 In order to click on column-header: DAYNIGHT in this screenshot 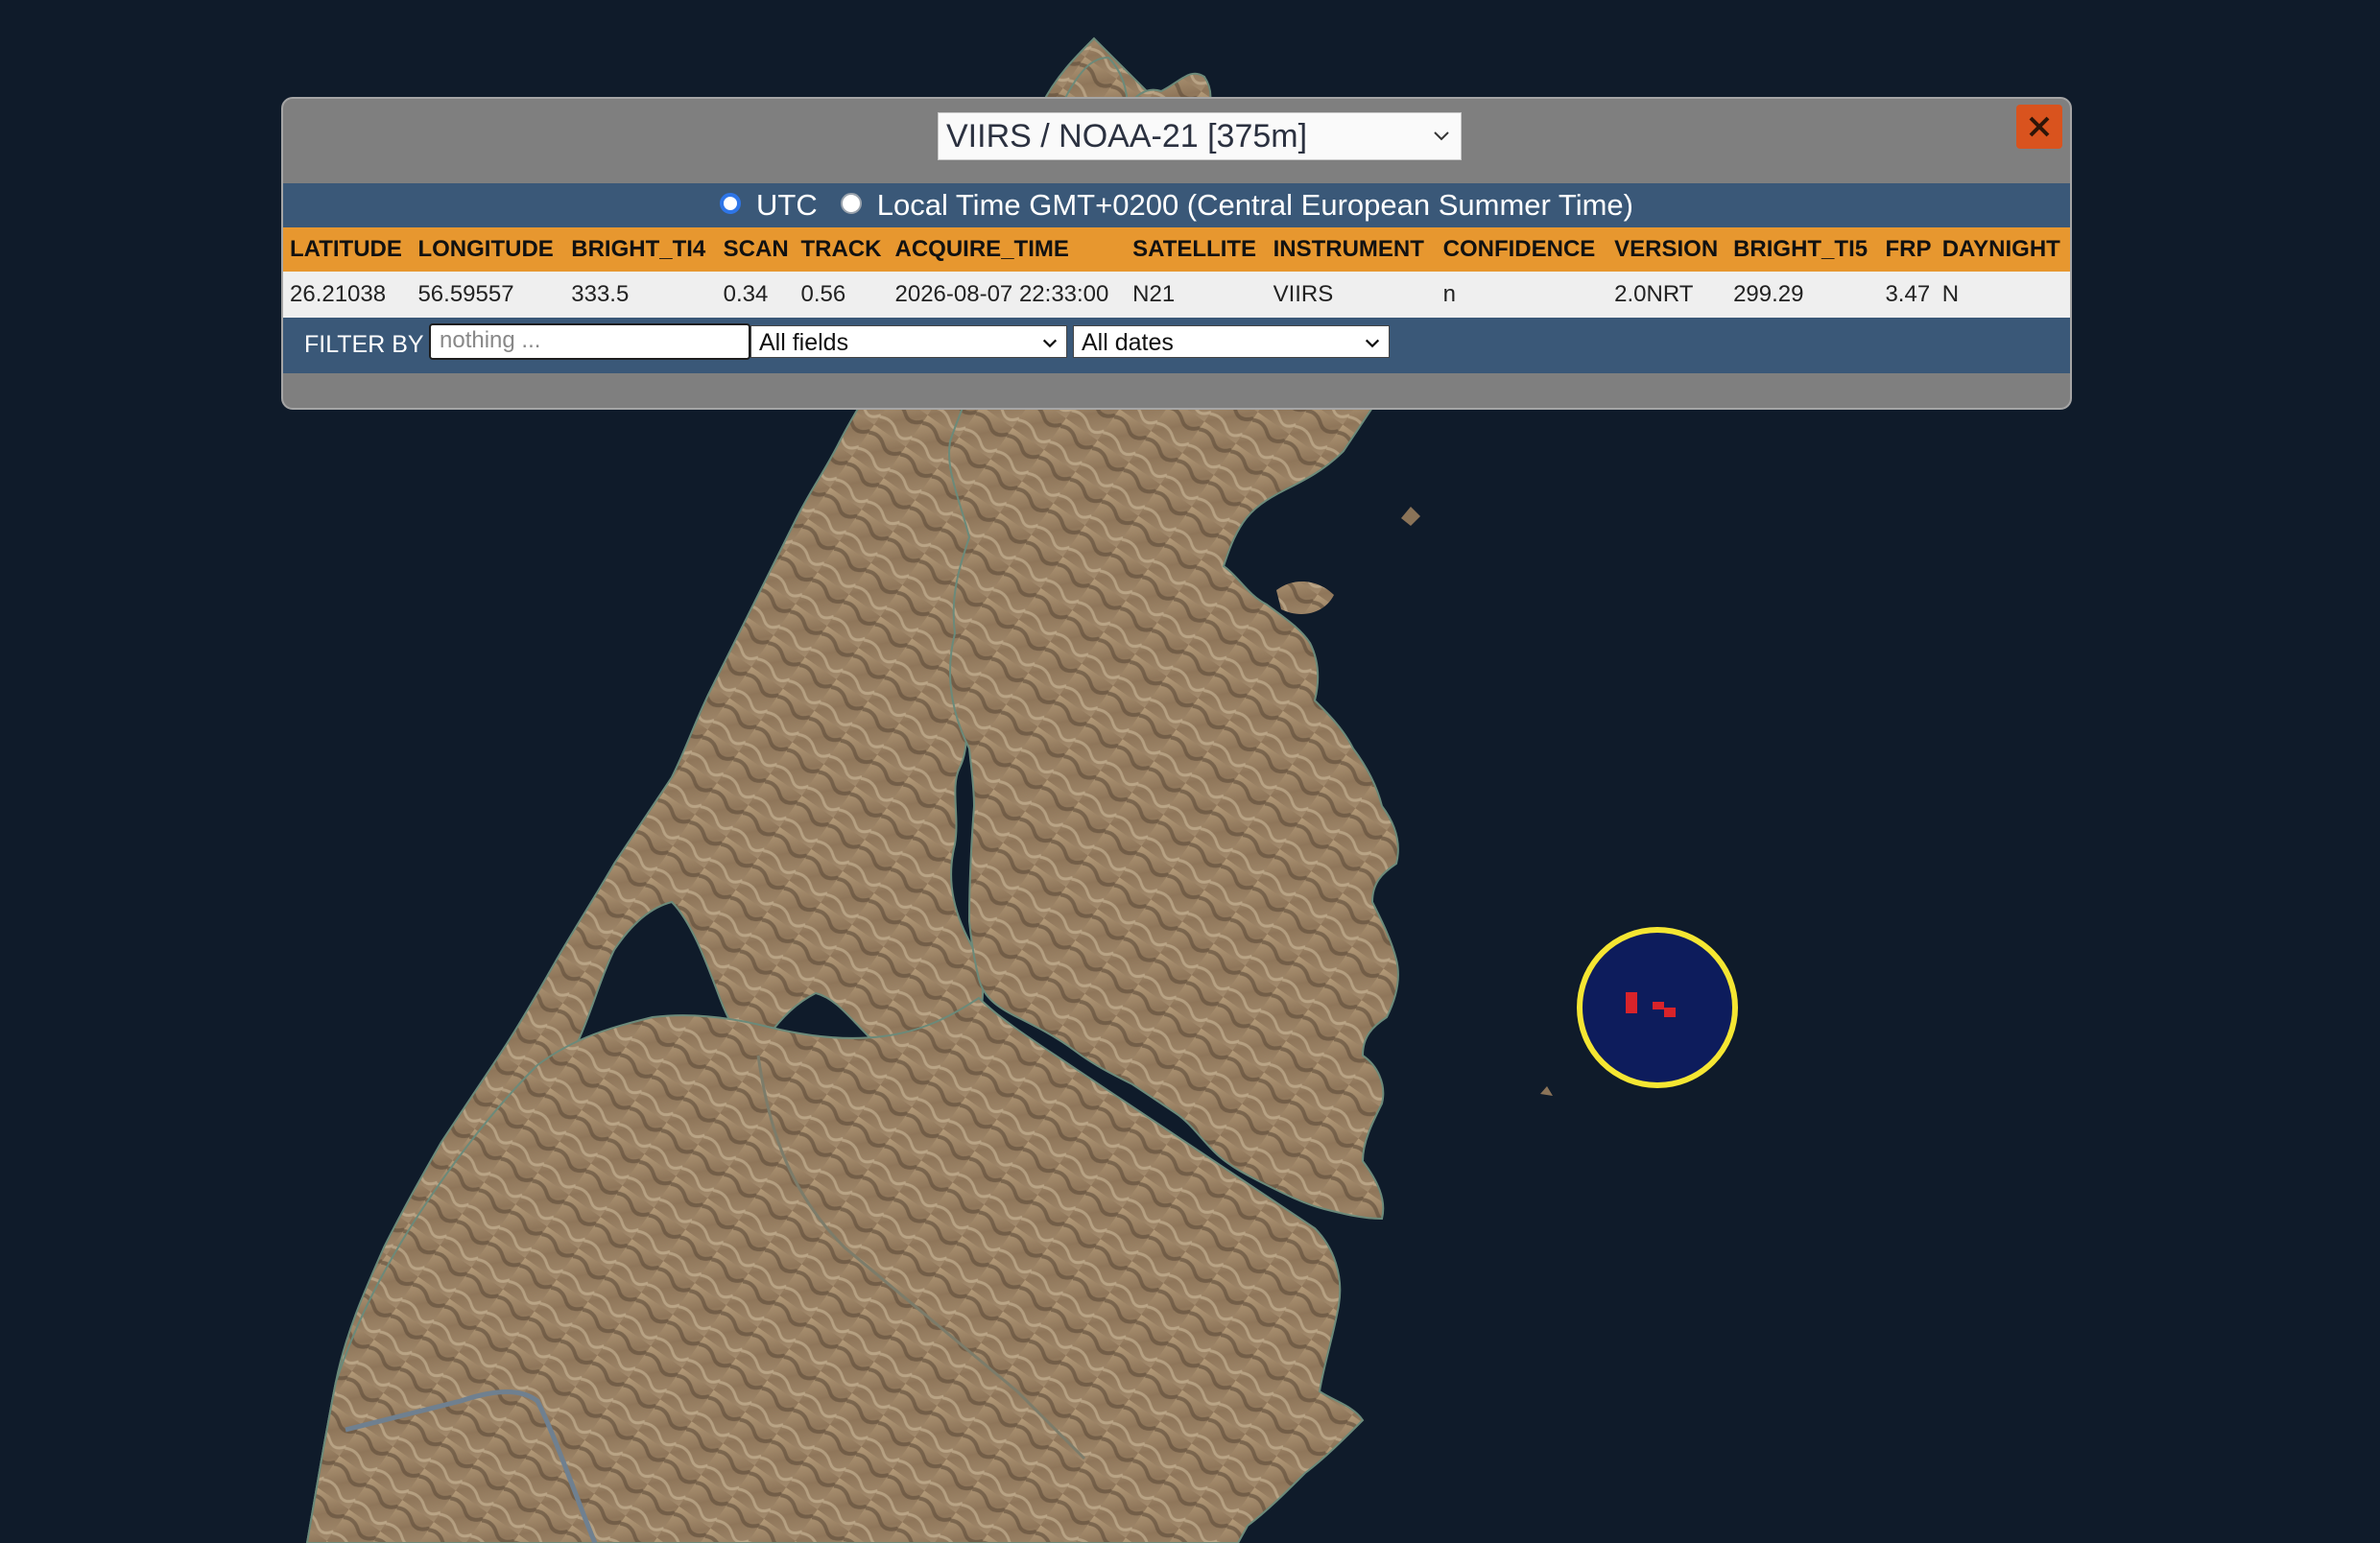, I will do `click(2003, 249)`.